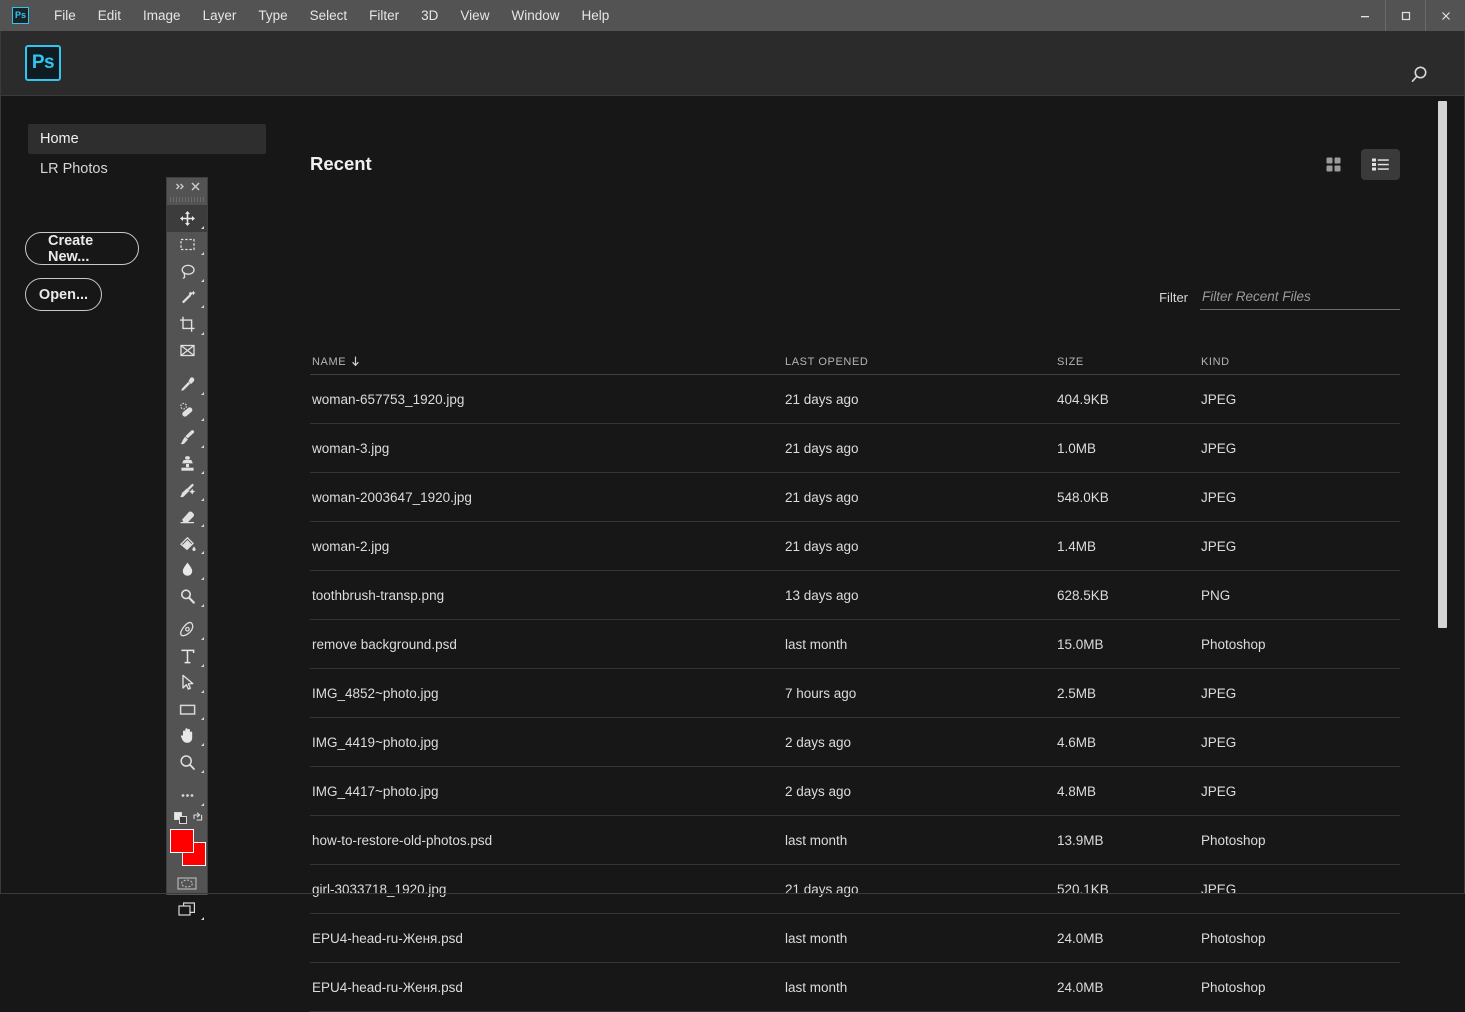 This screenshot has height=1012, width=1465. What do you see at coordinates (821, 693) in the screenshot?
I see `last-opened-cell: 7 hours ago` at bounding box center [821, 693].